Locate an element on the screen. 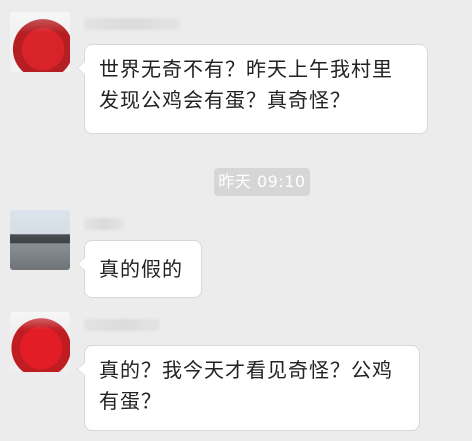 Image resolution: width=472 pixels, height=441 pixels. message-text-3: 真的？我今天才看见奇怪？公鸡有蛋？ is located at coordinates (246, 385).